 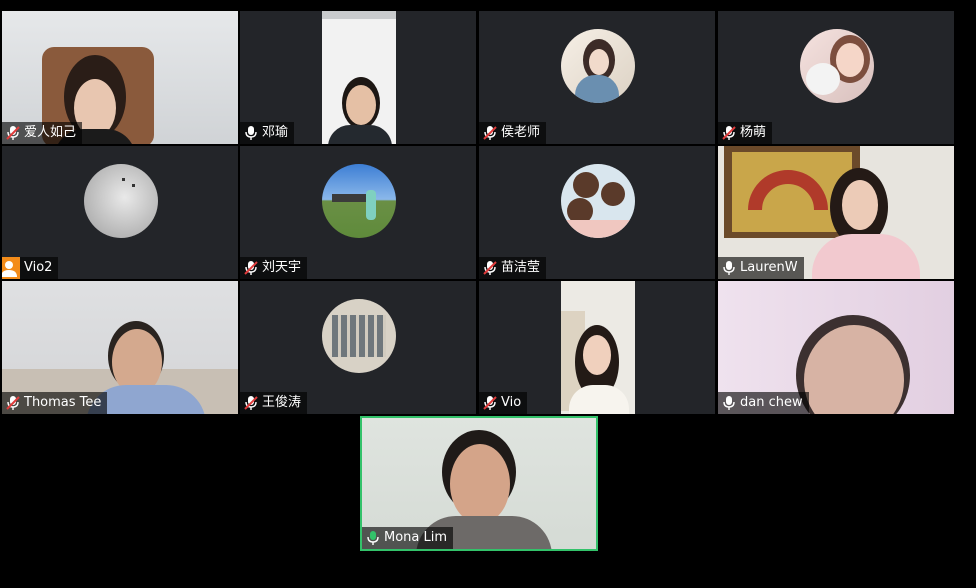 I want to click on video-tile-active-speaker: Mona Lim, so click(x=479, y=483).